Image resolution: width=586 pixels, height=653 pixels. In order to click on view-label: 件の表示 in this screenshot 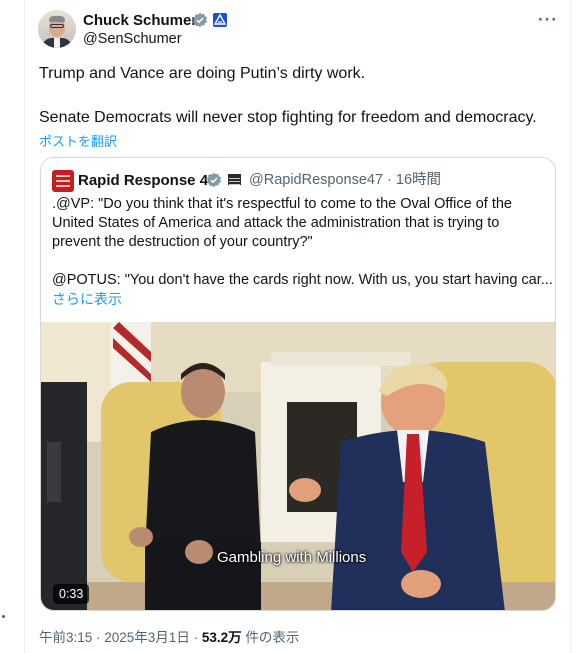, I will do `click(270, 637)`.